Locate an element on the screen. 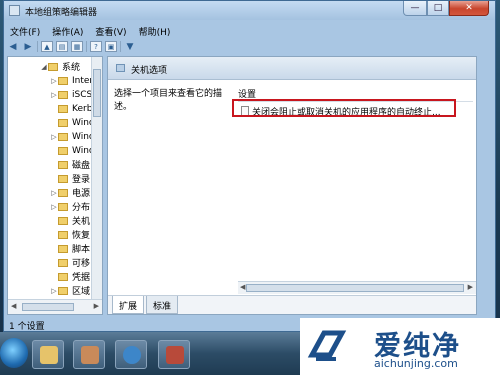 Image resolution: width=500 pixels, height=375 pixels. watermark: 爱纯净 aichunjing.com is located at coordinates (400, 346).